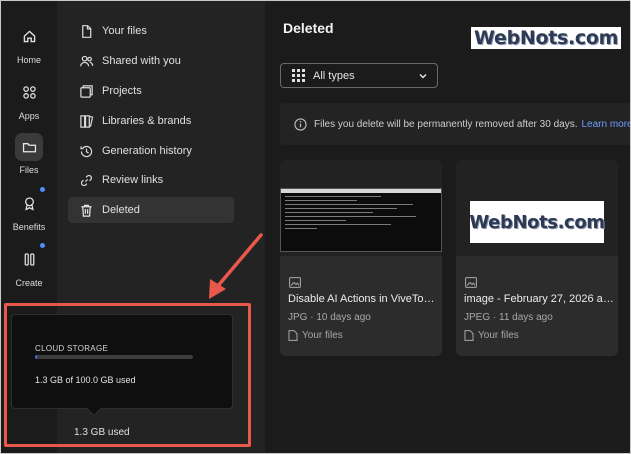 The image size is (631, 454). I want to click on chevron-down-icon, so click(423, 76).